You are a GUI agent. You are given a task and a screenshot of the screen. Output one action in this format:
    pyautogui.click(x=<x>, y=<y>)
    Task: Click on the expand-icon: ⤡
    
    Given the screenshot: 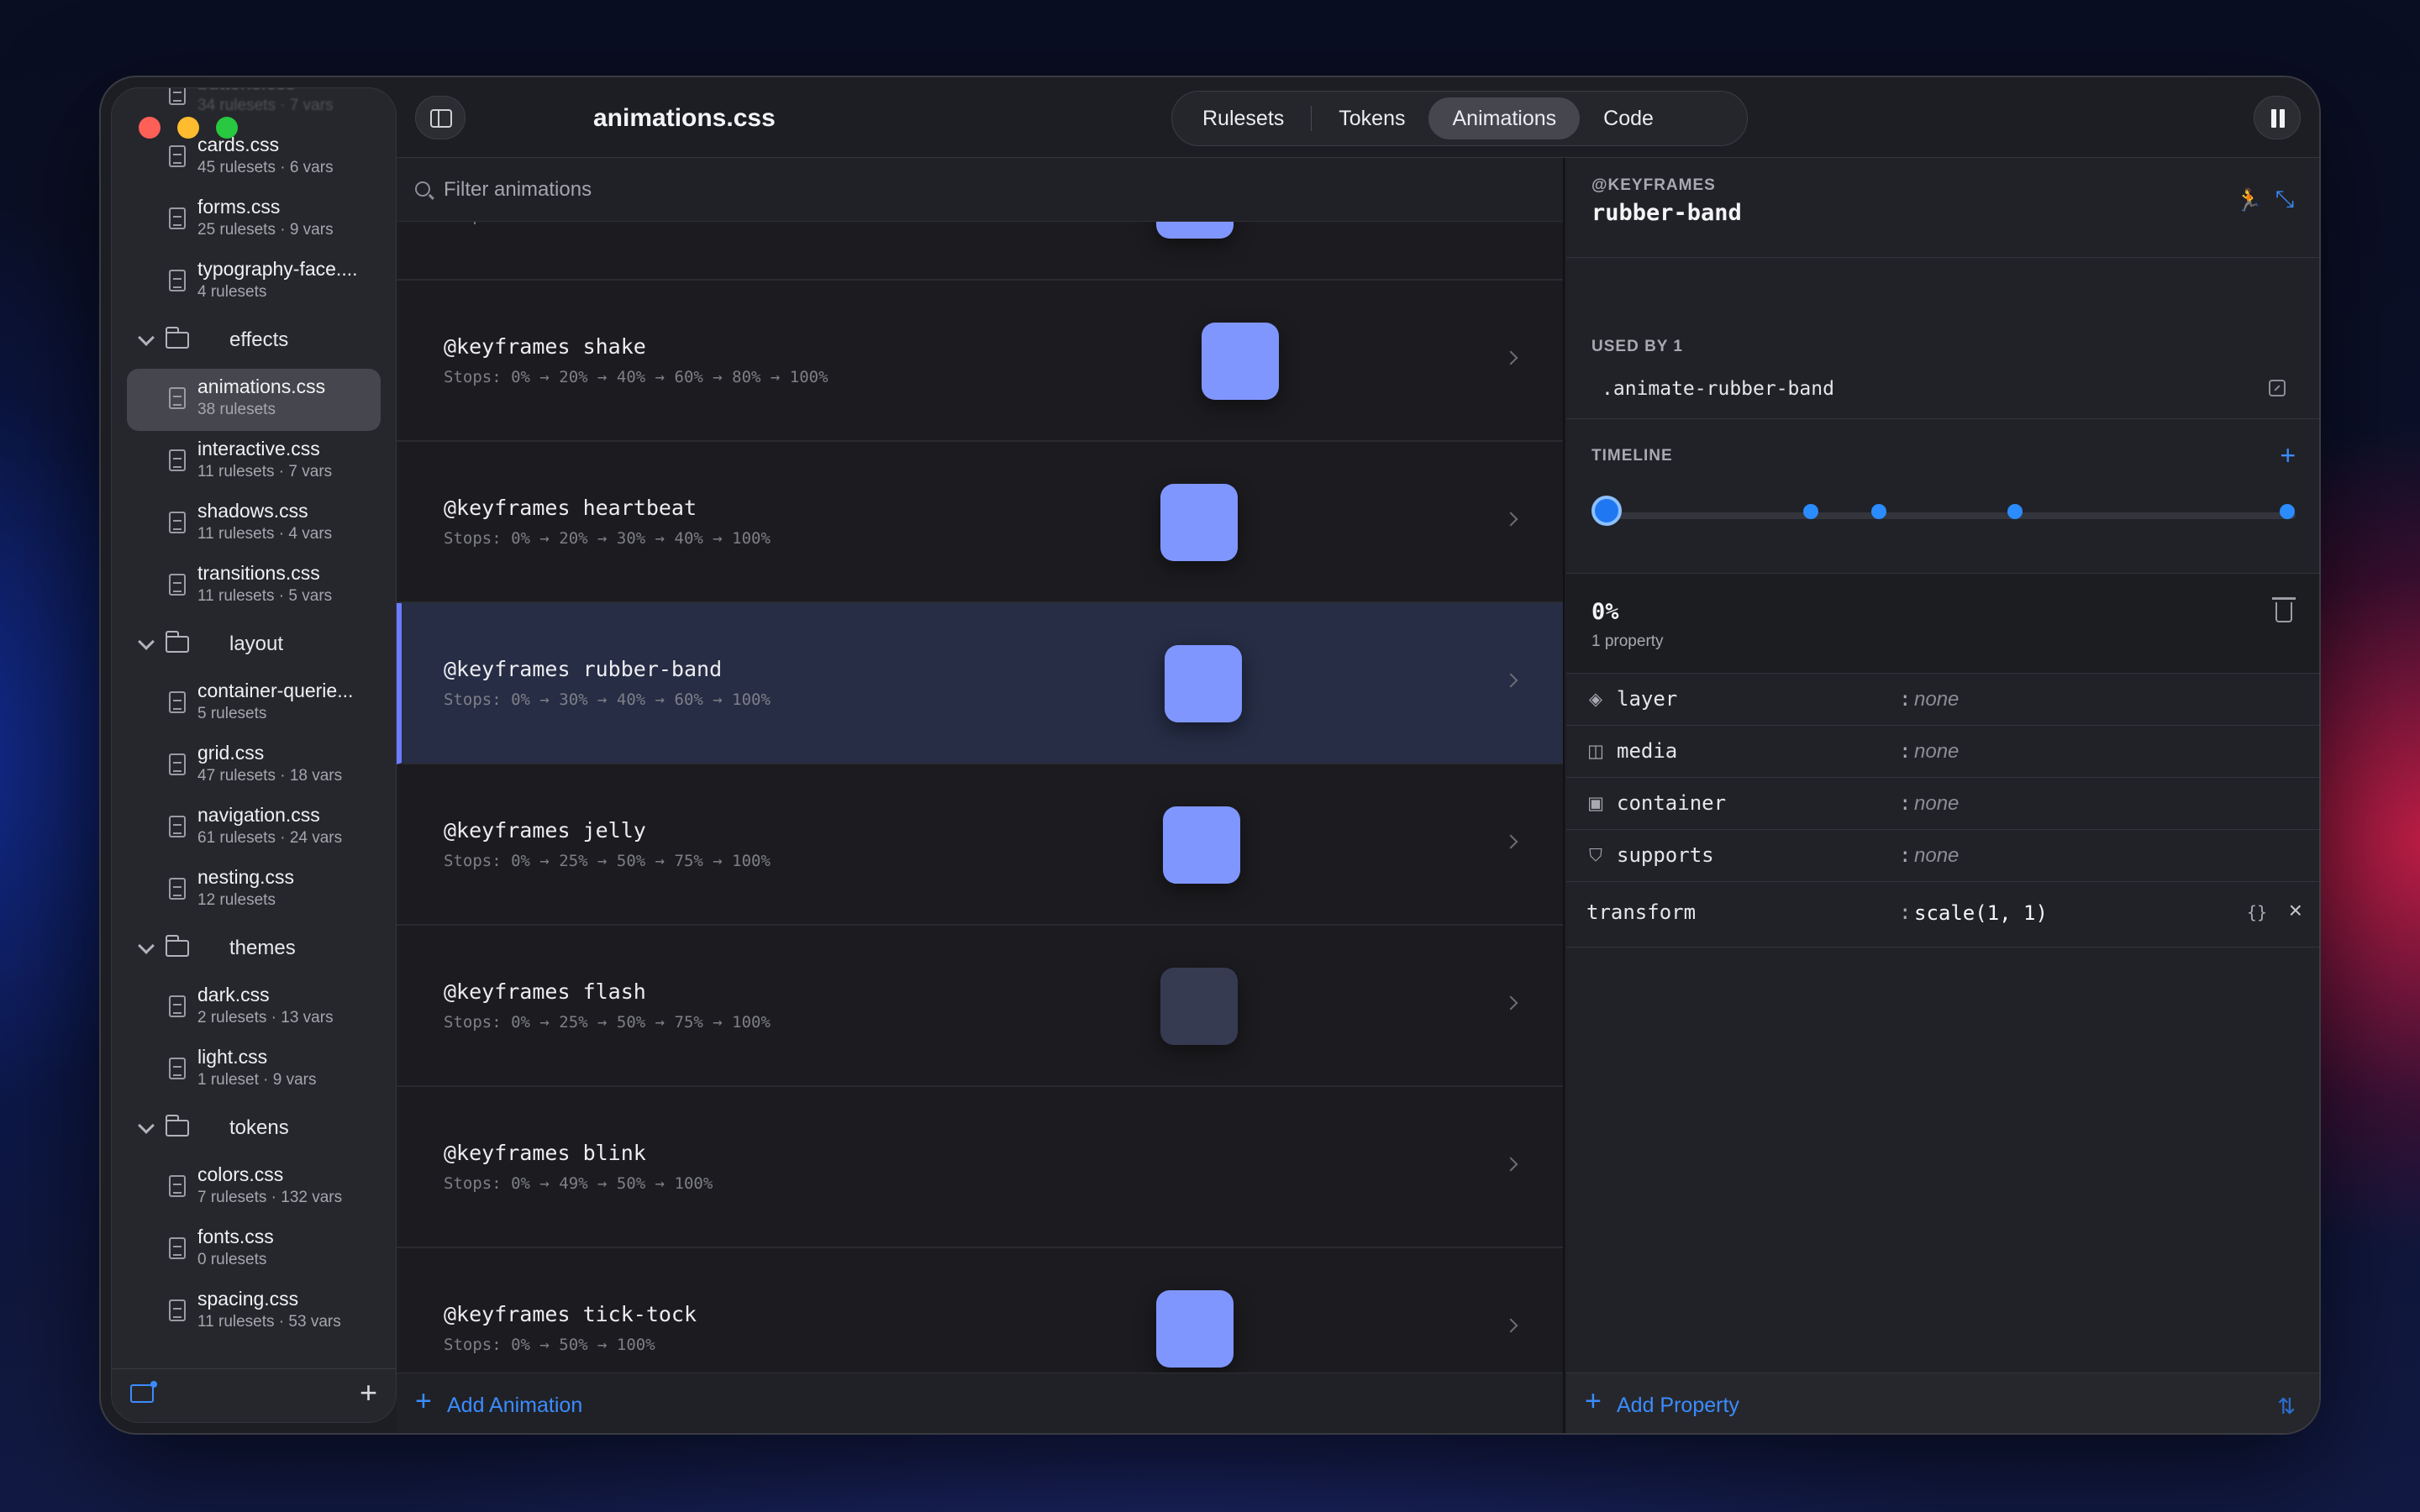 What is the action you would take?
    pyautogui.click(x=2285, y=199)
    